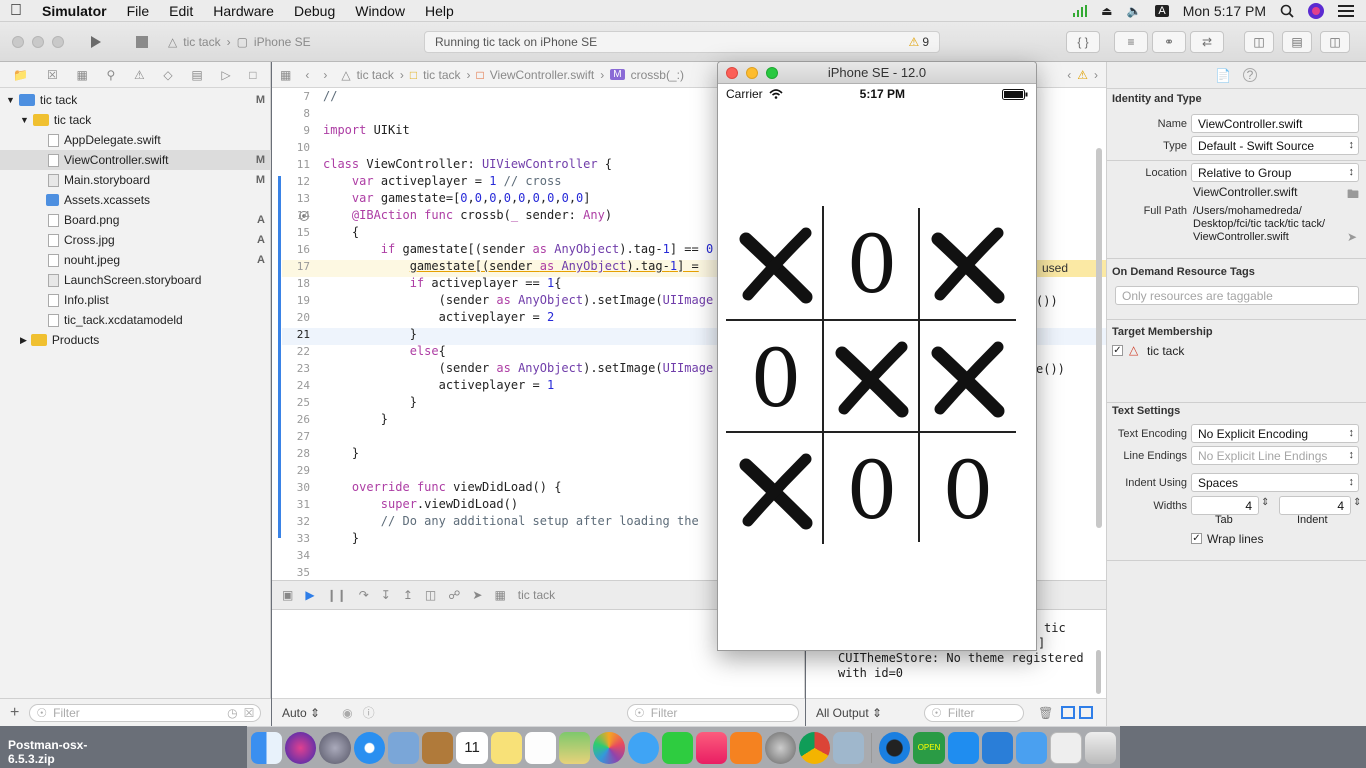 This screenshot has width=1366, height=768. Describe the element at coordinates (325, 75) in the screenshot. I see `forward-button: ›` at that location.